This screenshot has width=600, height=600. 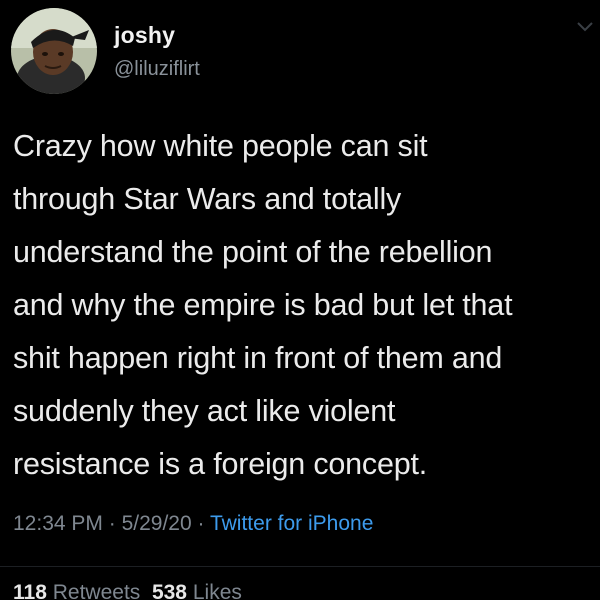 I want to click on retweets-stat: 118 Retweets, so click(x=76, y=590).